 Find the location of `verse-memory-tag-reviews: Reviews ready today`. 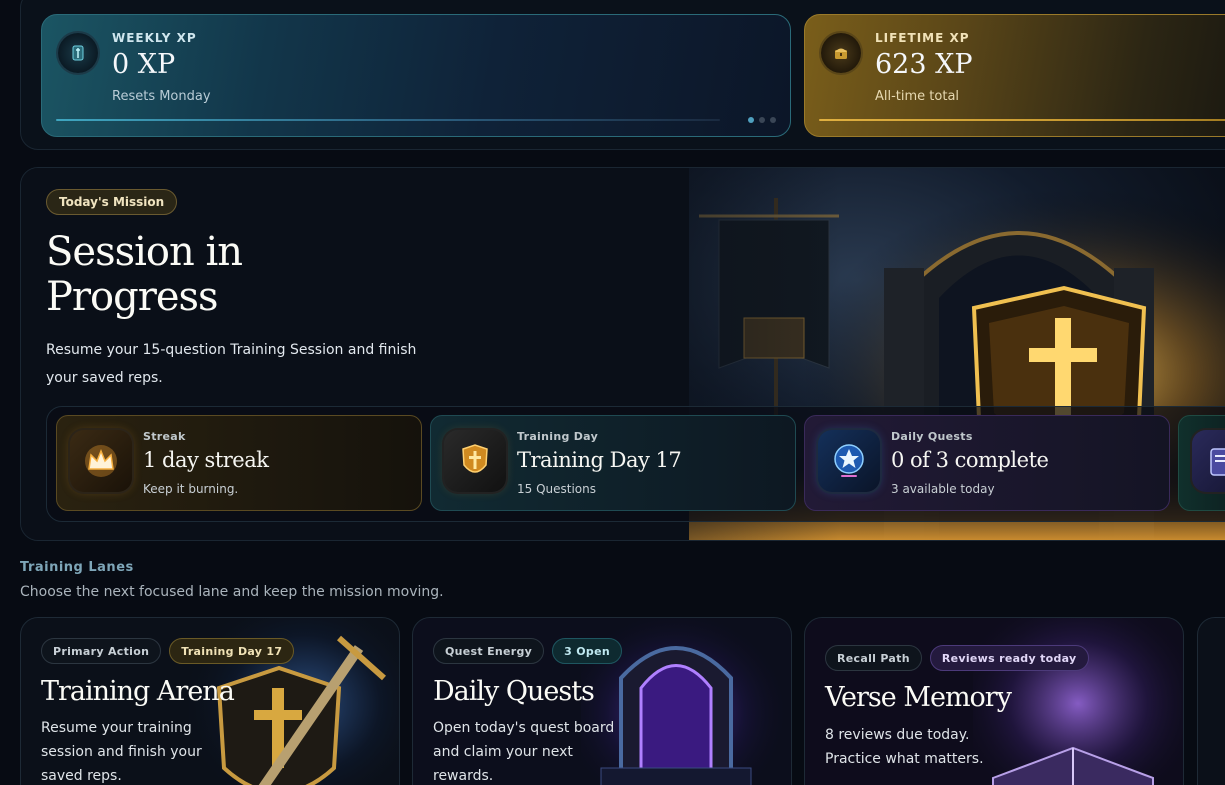

verse-memory-tag-reviews: Reviews ready today is located at coordinates (1009, 658).